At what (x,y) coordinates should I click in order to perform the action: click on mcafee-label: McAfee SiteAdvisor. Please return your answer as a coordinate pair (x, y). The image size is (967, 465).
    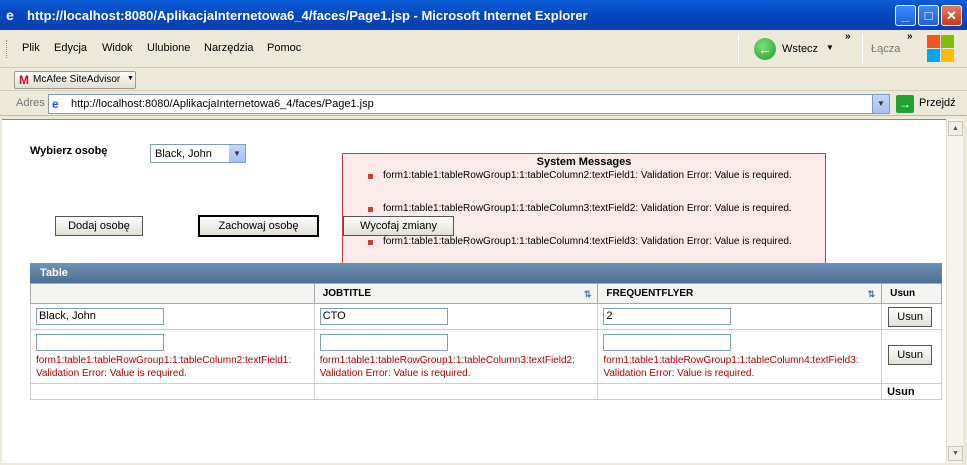
    Looking at the image, I should click on (77, 79).